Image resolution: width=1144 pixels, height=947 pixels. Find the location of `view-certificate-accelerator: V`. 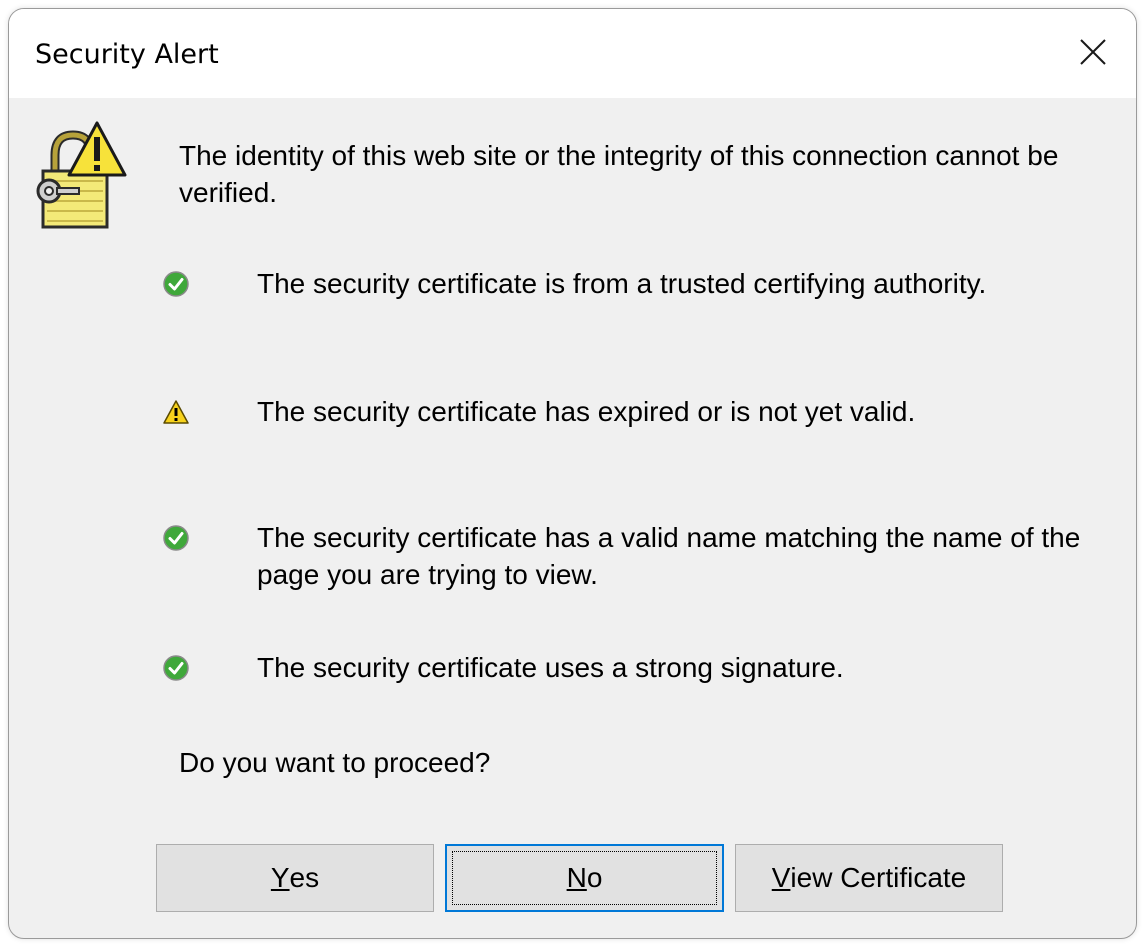

view-certificate-accelerator: V is located at coordinates (781, 877).